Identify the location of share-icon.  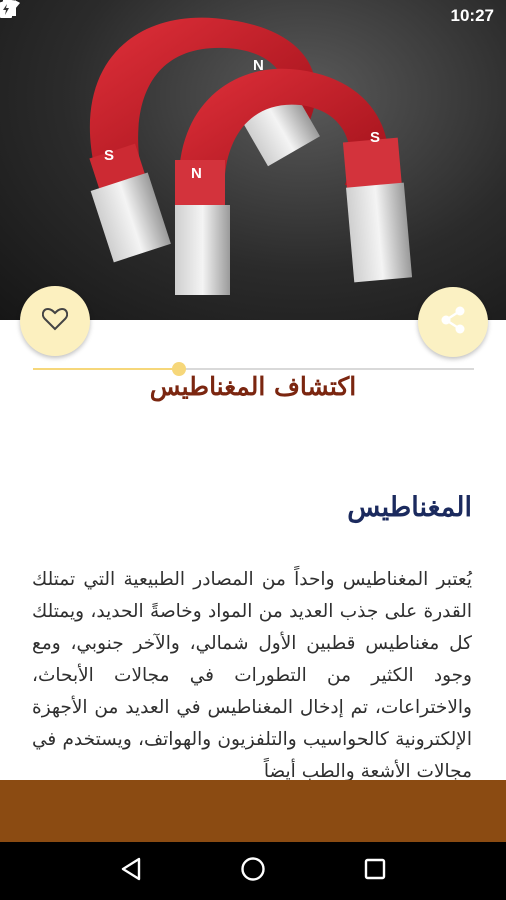
(453, 322).